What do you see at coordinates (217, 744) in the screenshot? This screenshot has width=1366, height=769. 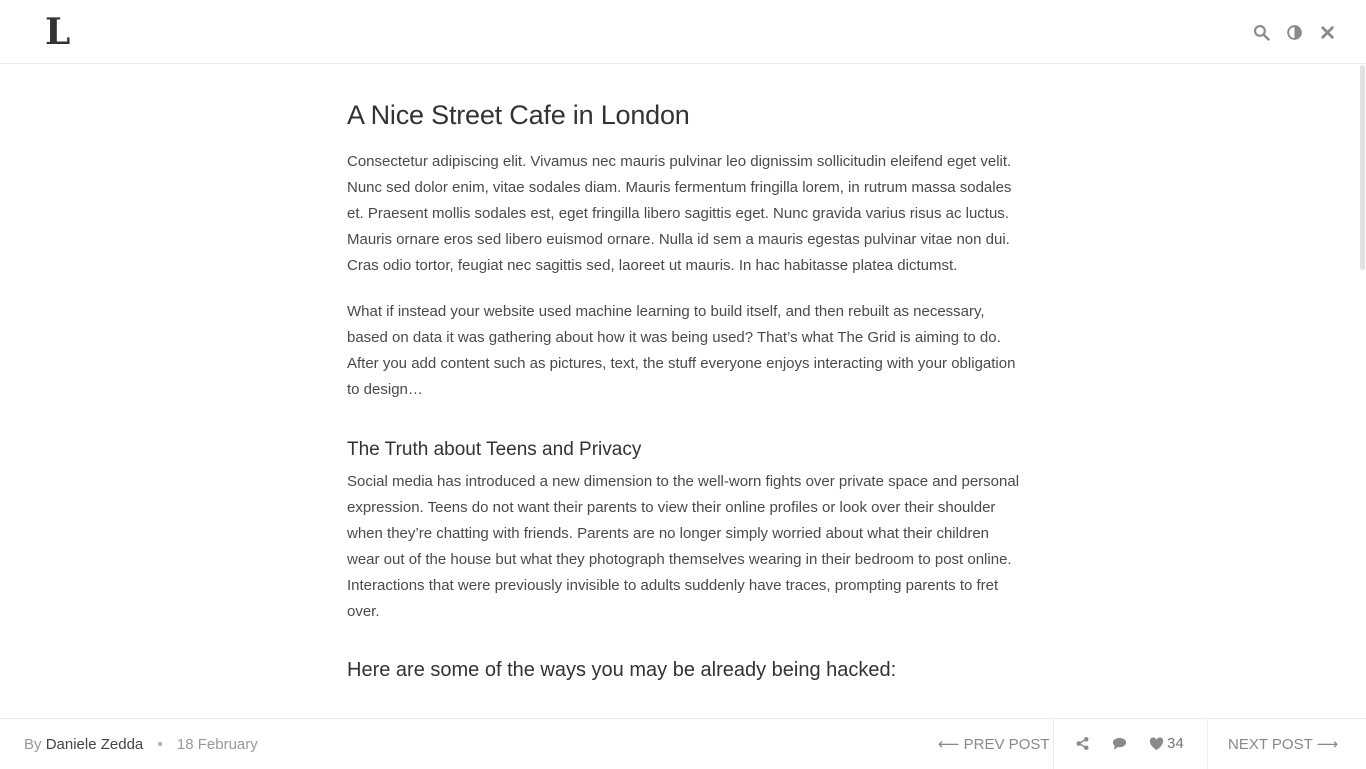 I see `post-date: 18 February` at bounding box center [217, 744].